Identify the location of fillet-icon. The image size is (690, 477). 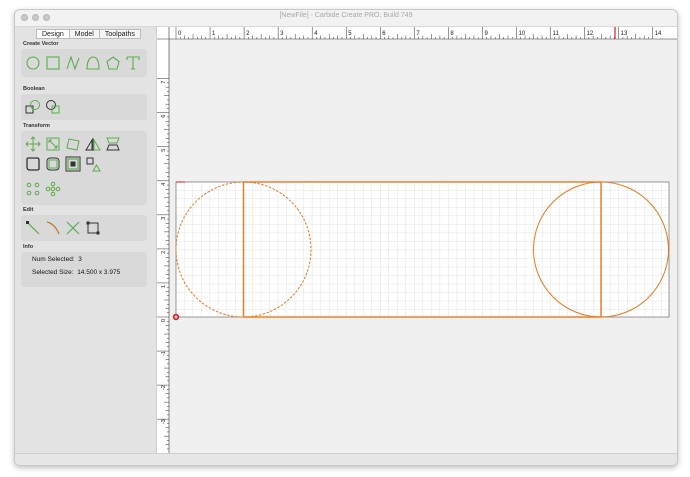
(33, 164).